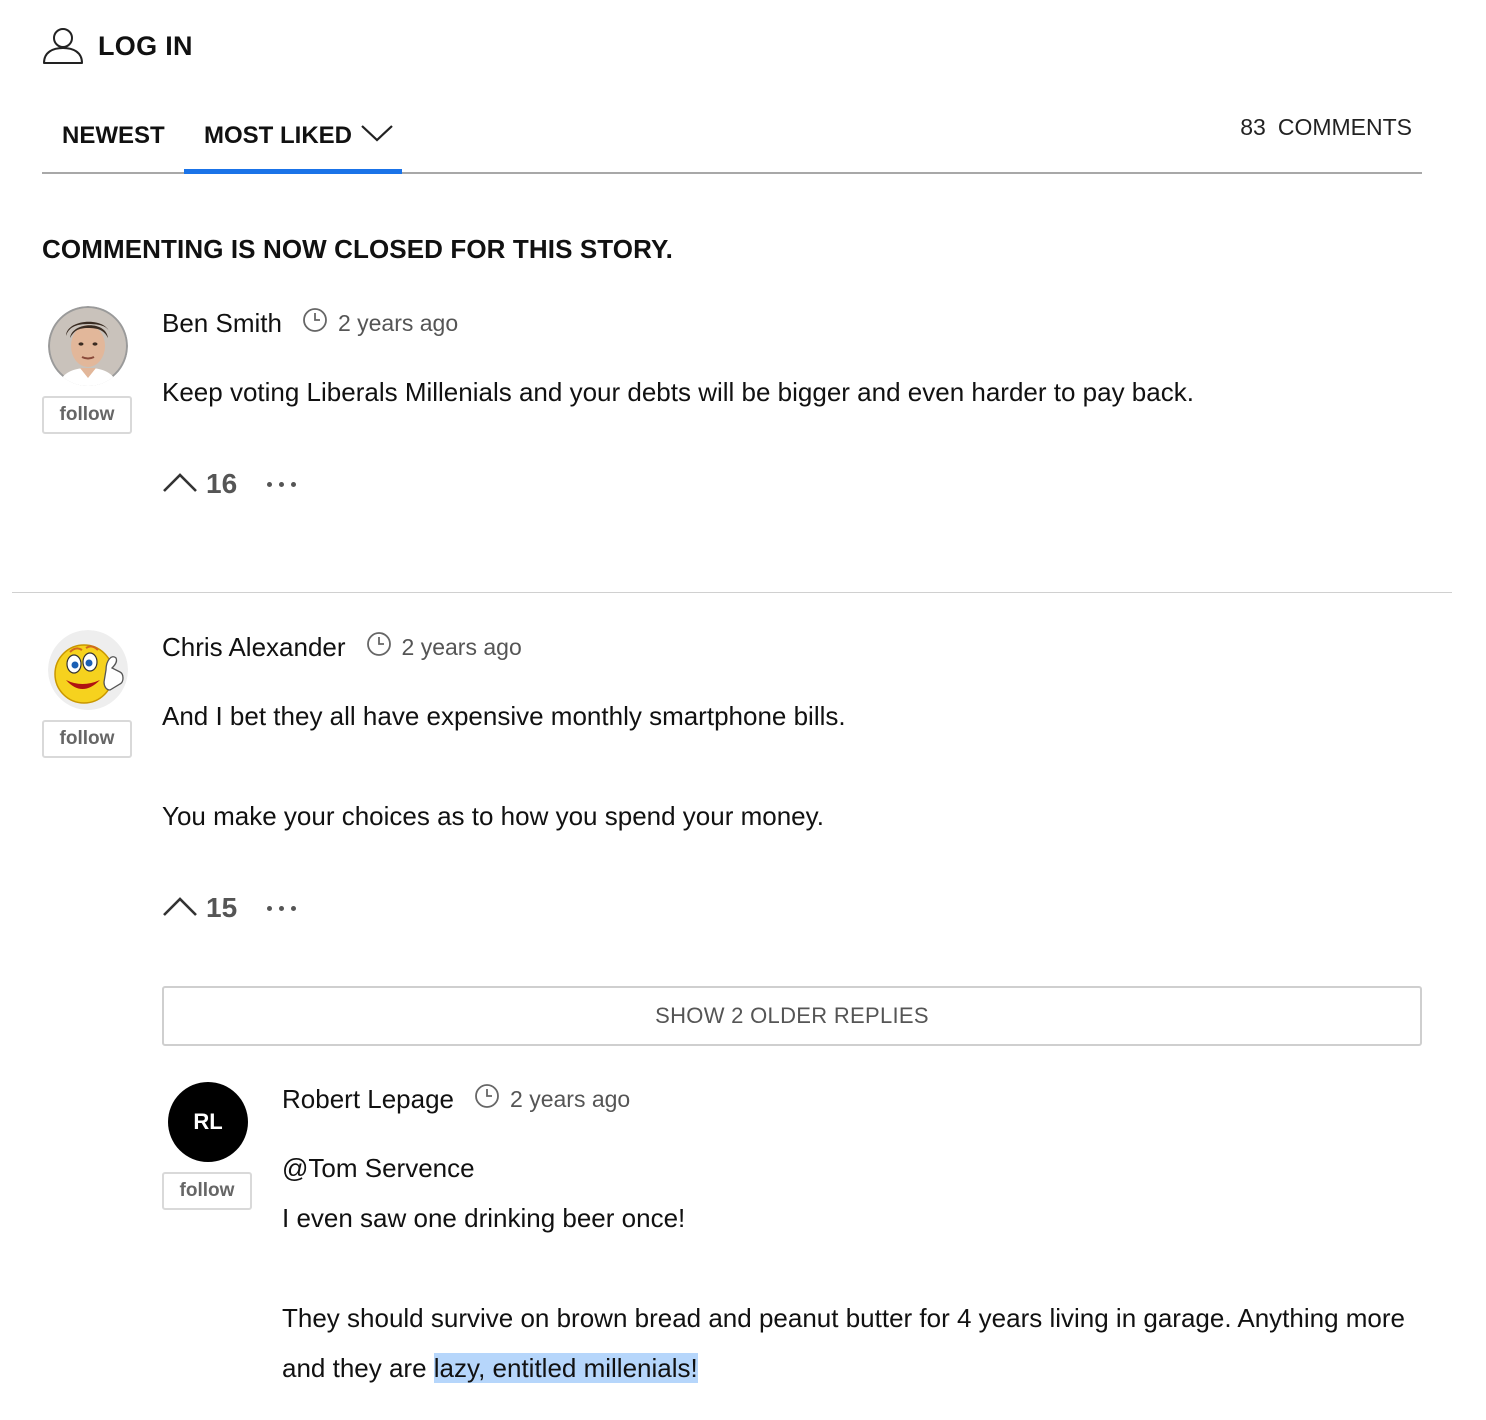 This screenshot has width=1486, height=1420. What do you see at coordinates (377, 136) in the screenshot?
I see `chevron-down-icon` at bounding box center [377, 136].